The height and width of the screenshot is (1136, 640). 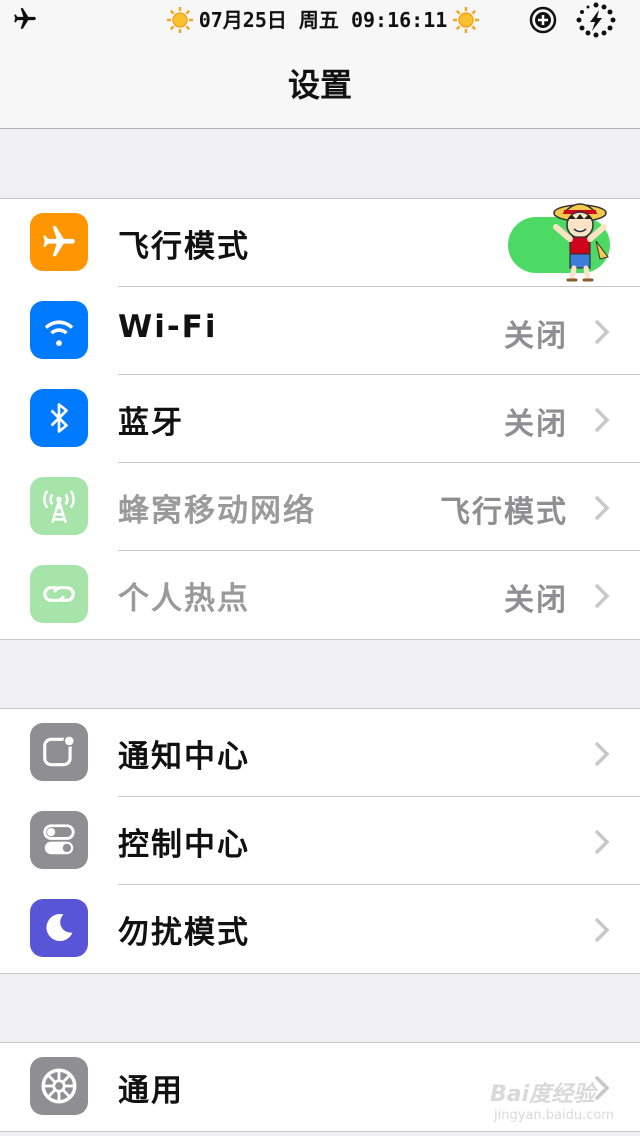 I want to click on watermark-url: jingyan.baidu.com, so click(x=554, y=1115).